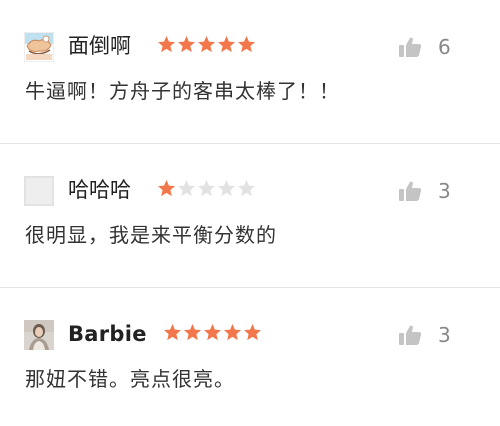 Image resolution: width=500 pixels, height=426 pixels. I want to click on like-count: 6, so click(444, 47).